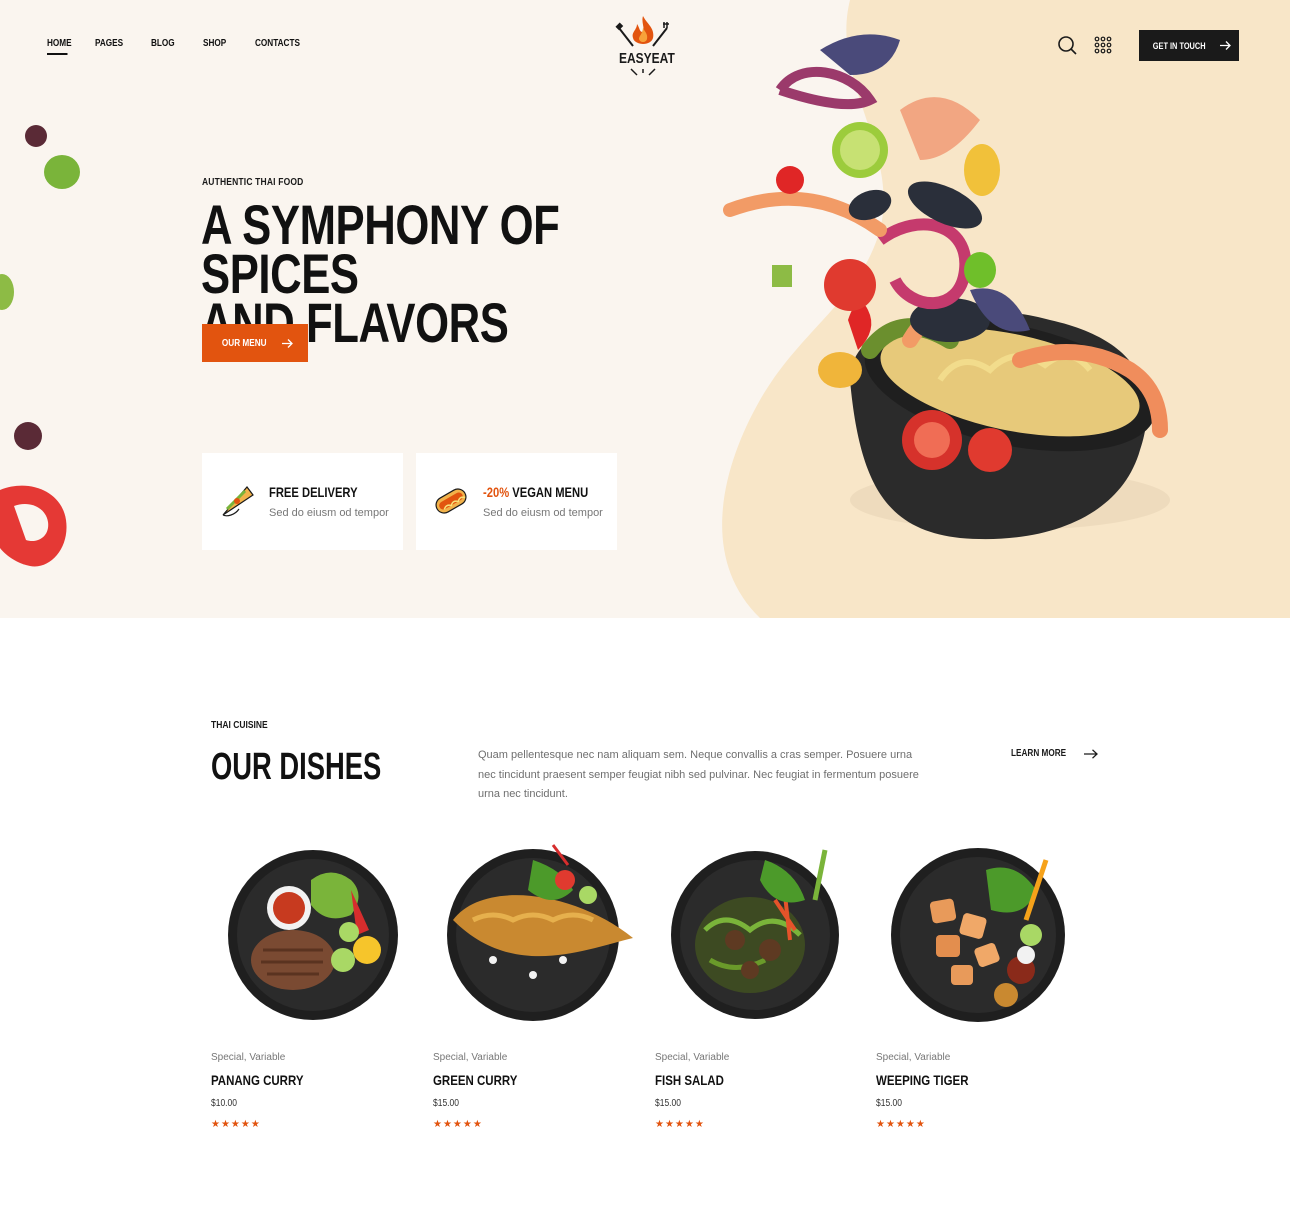 The width and height of the screenshot is (1290, 1228). What do you see at coordinates (1179, 45) in the screenshot?
I see `get-in-touch-label: GET IN TOUCH` at bounding box center [1179, 45].